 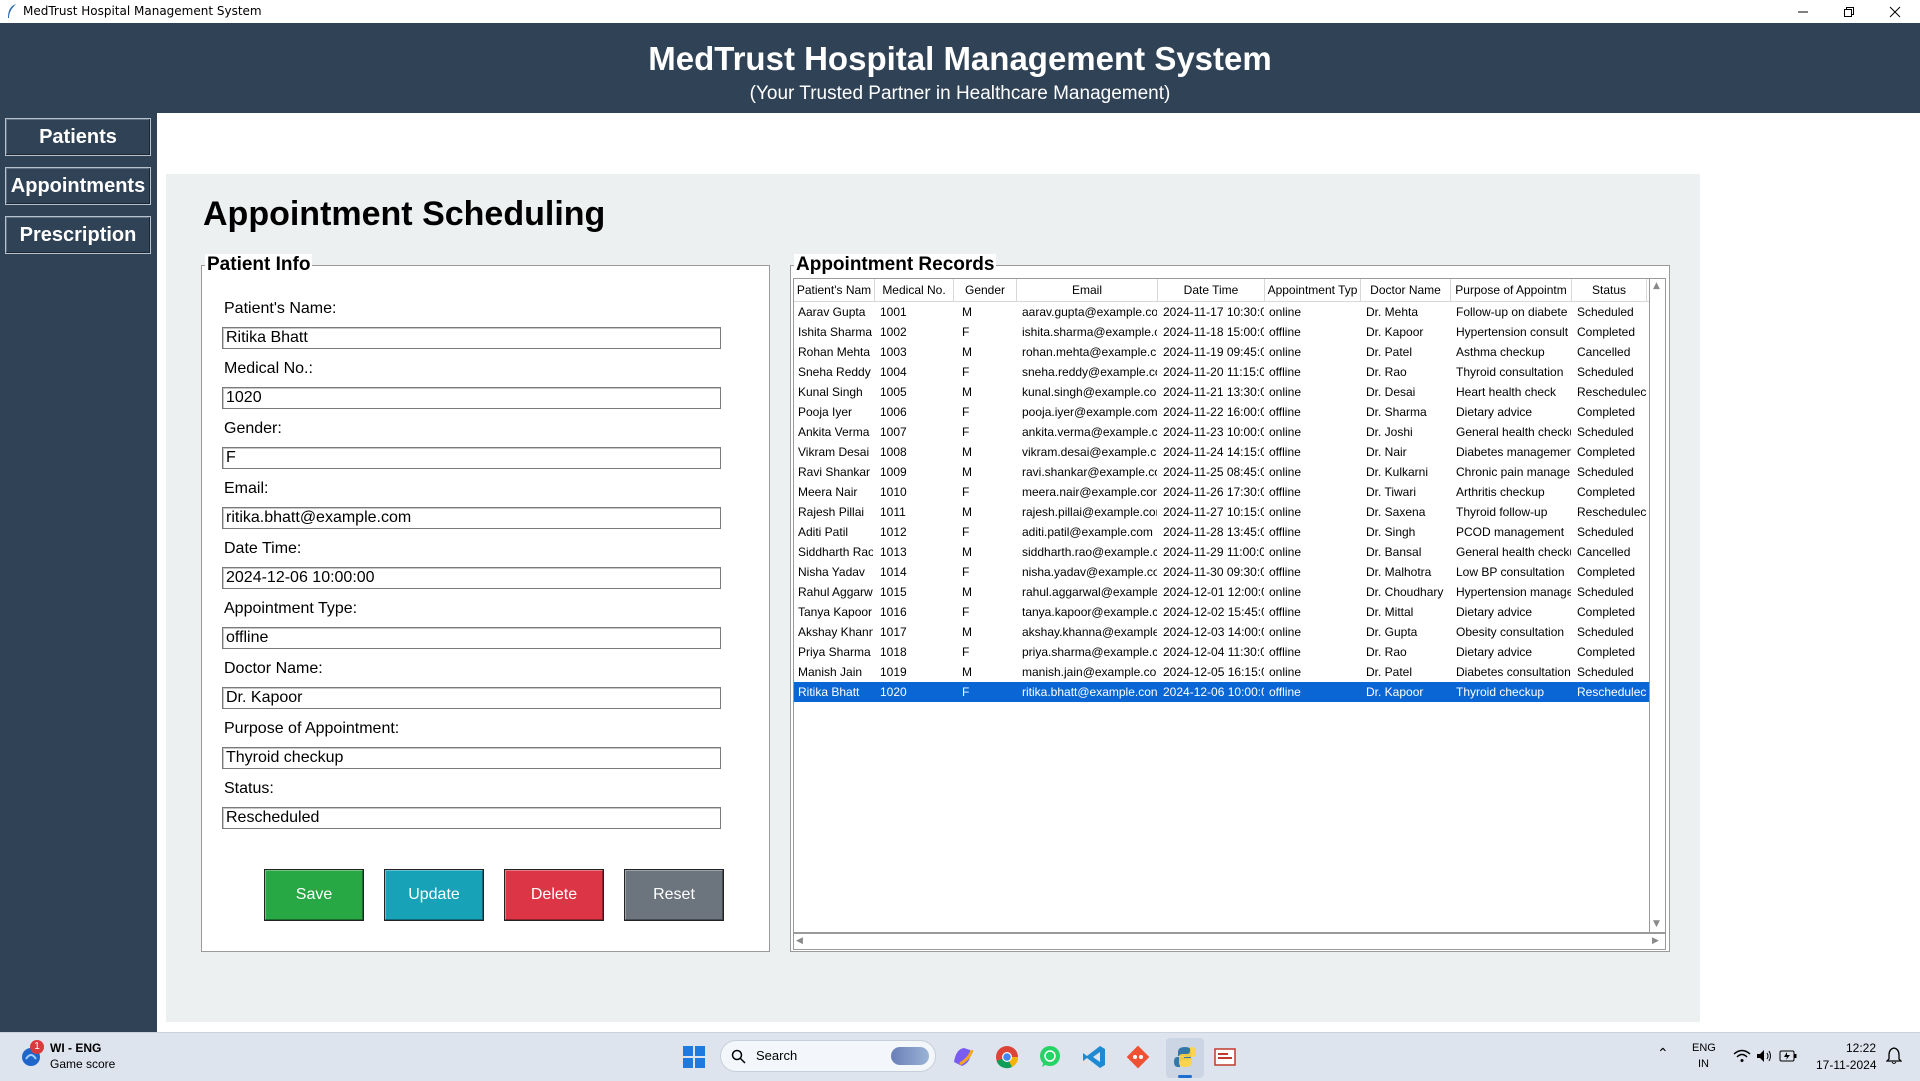 What do you see at coordinates (828, 1056) in the screenshot?
I see `taskbar-search-box: Search` at bounding box center [828, 1056].